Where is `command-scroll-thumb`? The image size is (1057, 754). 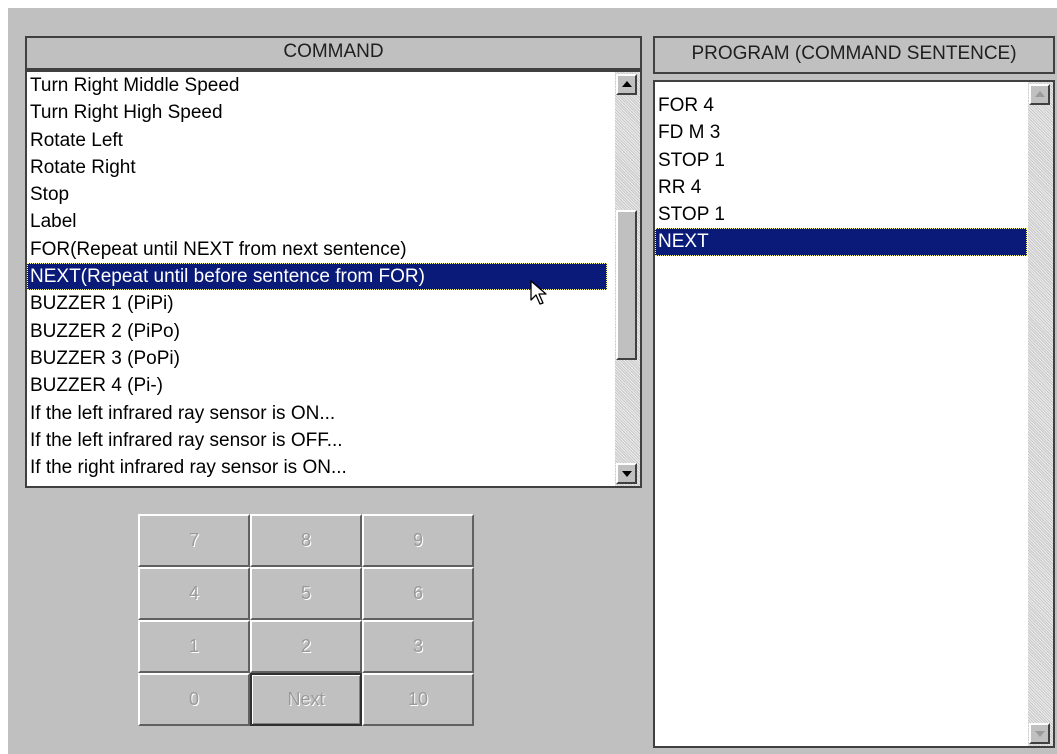
command-scroll-thumb is located at coordinates (626, 285).